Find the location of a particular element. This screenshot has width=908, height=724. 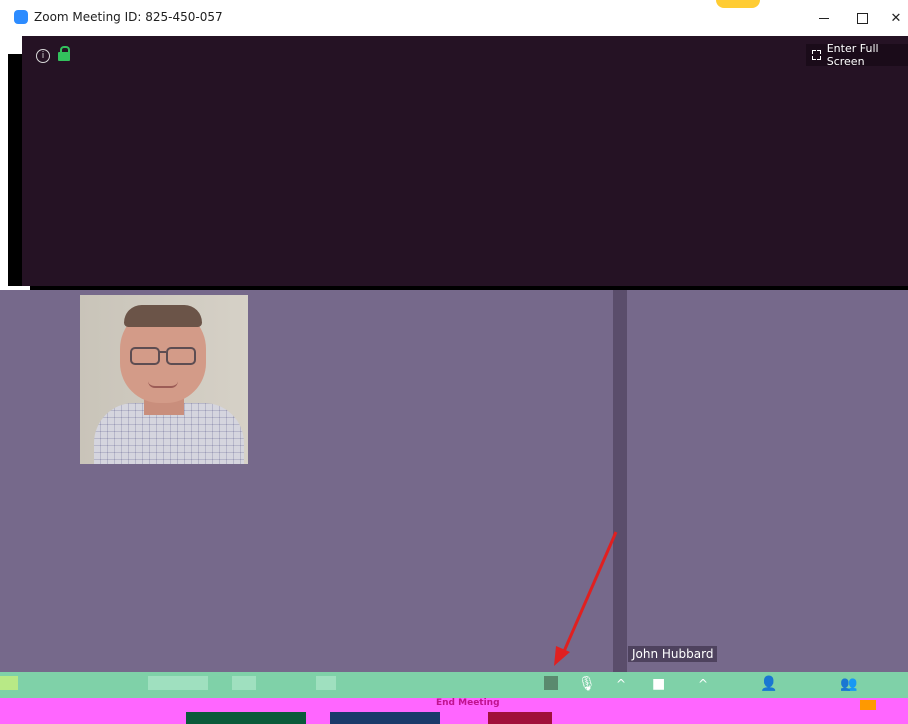

title-group: Zoom Meeting ID: 825-450-057 is located at coordinates (118, 17).